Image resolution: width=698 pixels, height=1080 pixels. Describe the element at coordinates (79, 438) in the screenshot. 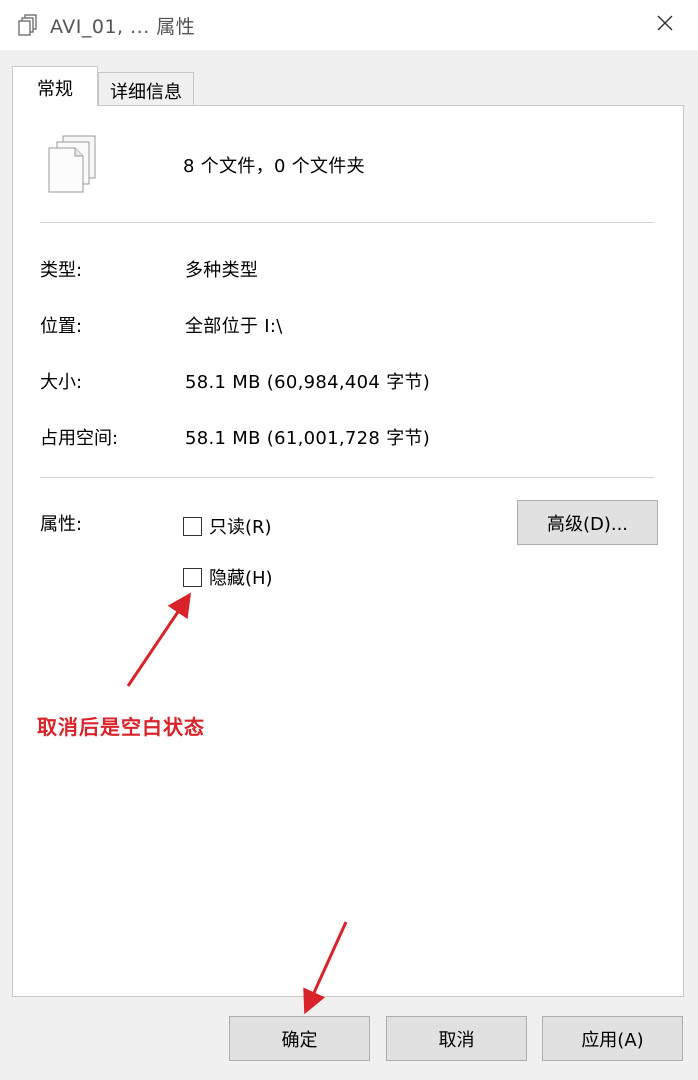

I see `size-on-disk-label: 占用空间:` at that location.